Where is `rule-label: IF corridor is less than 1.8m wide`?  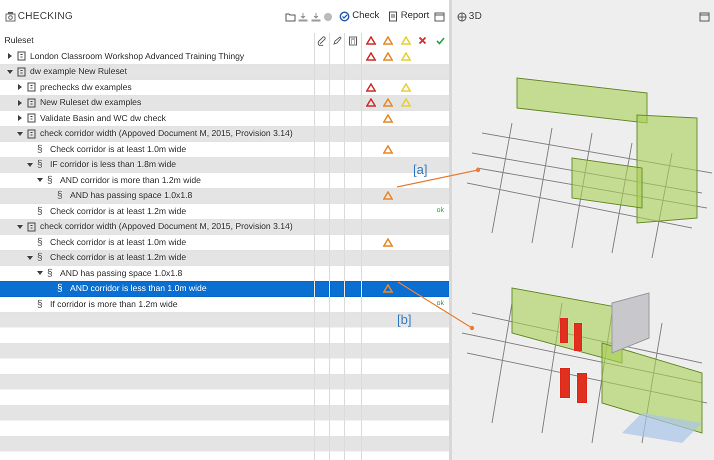
rule-label: IF corridor is less than 1.8m wide is located at coordinates (113, 165).